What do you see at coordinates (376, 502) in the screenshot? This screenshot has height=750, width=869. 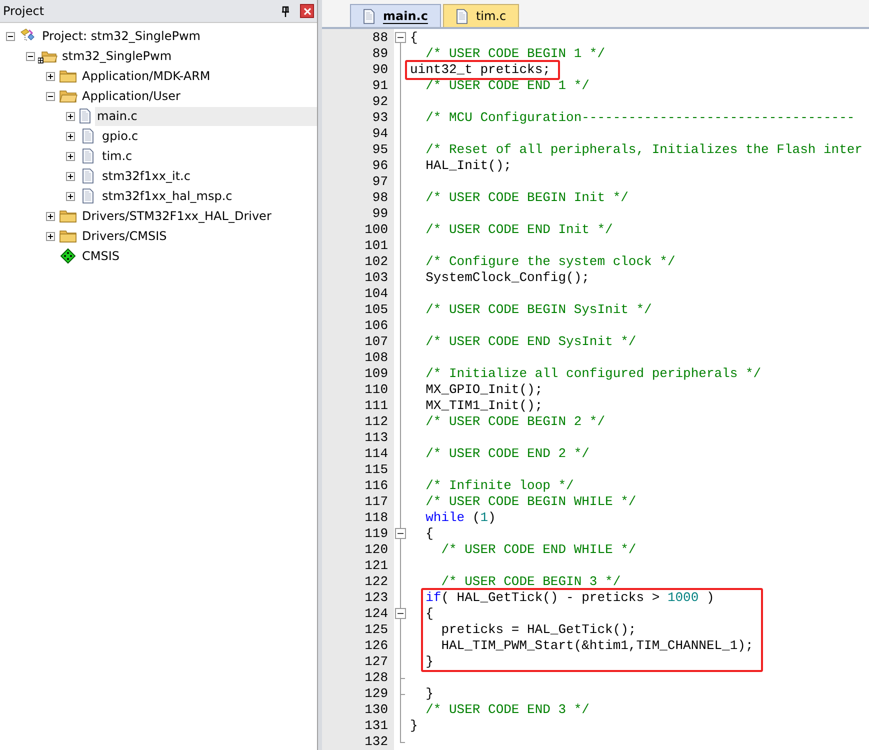 I see `line-number: 117` at bounding box center [376, 502].